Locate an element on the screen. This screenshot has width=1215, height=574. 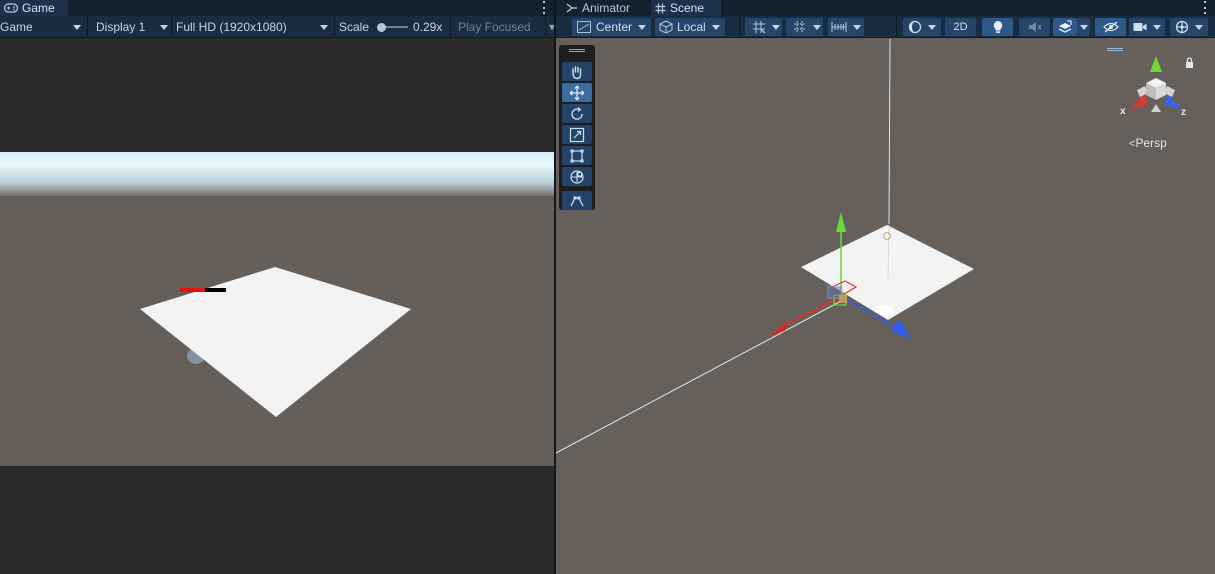
custom-editor-tool-icon is located at coordinates (577, 201).